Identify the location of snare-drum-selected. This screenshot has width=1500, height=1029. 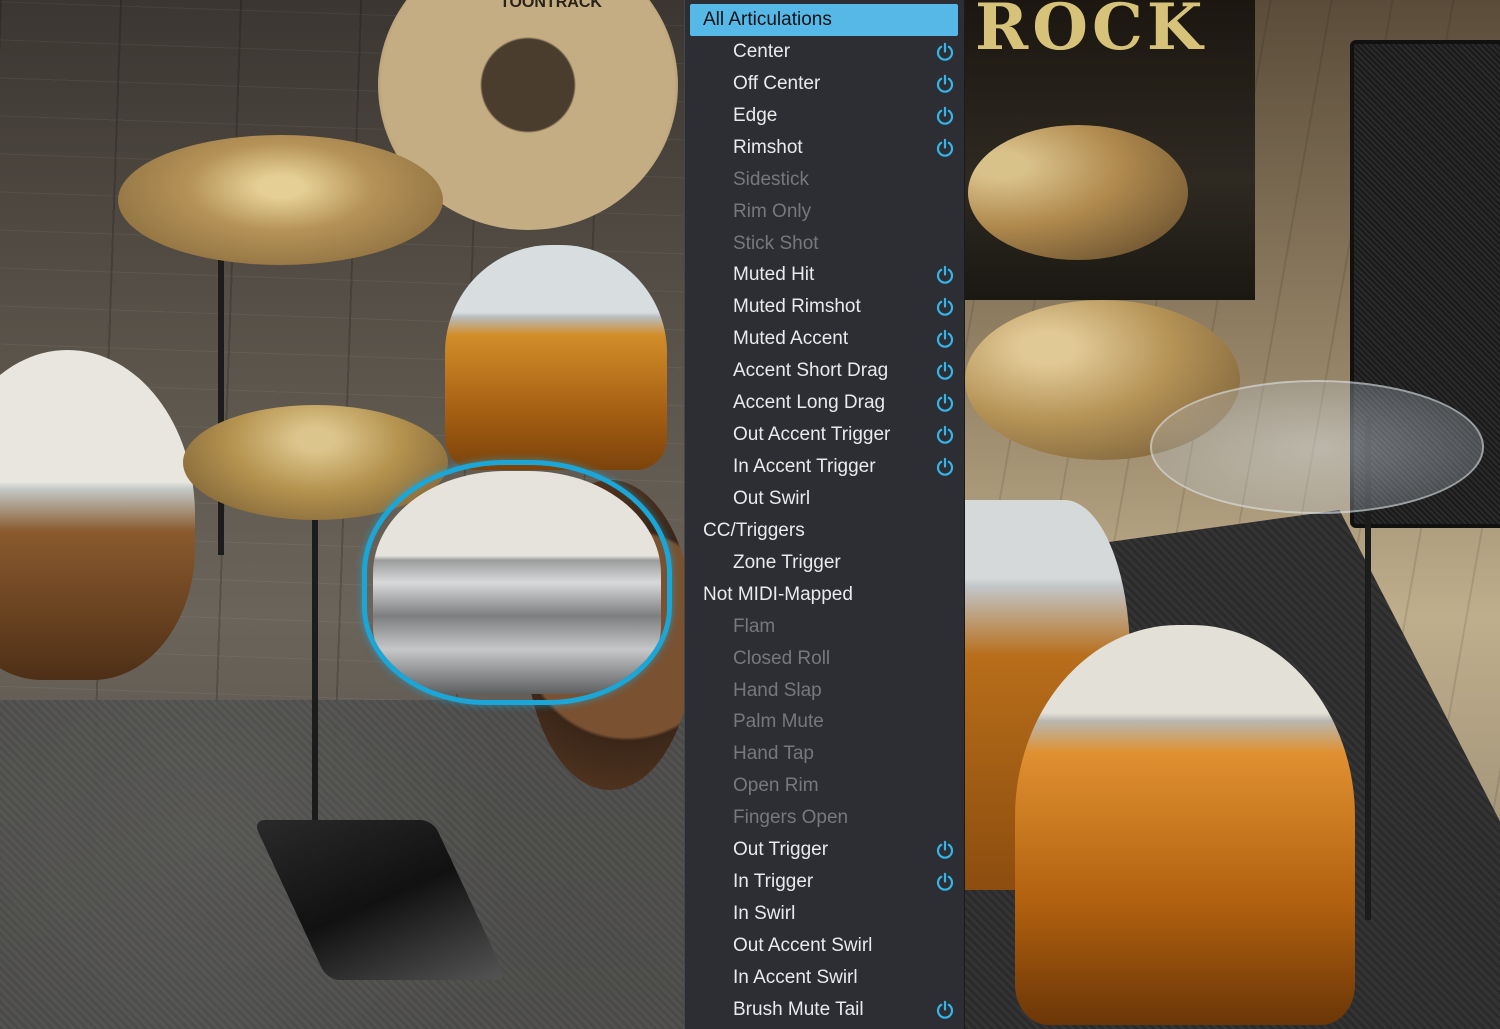
(517, 582).